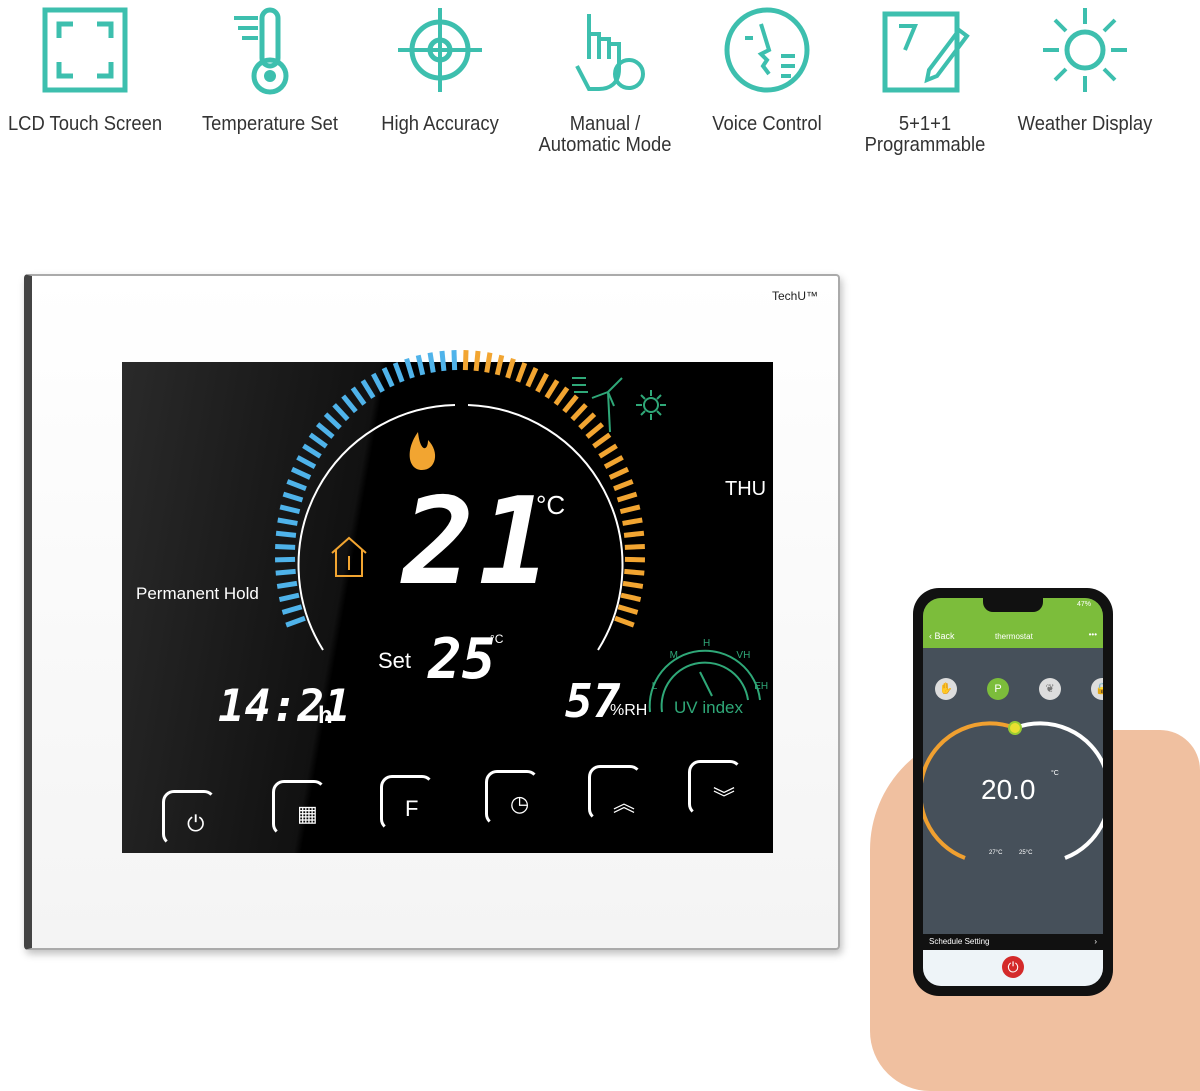  I want to click on current-temperature: 21, so click(478, 542).